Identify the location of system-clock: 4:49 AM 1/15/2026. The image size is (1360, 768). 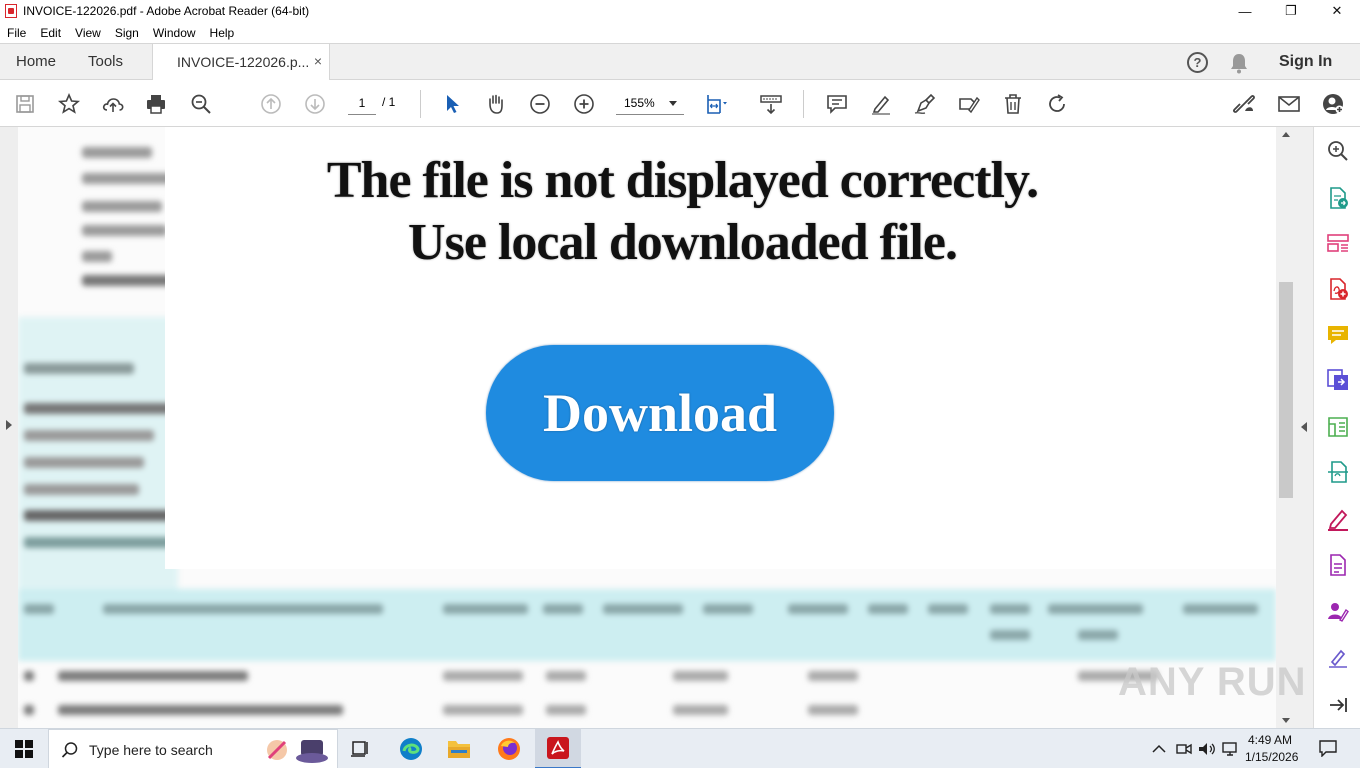
(1272, 749).